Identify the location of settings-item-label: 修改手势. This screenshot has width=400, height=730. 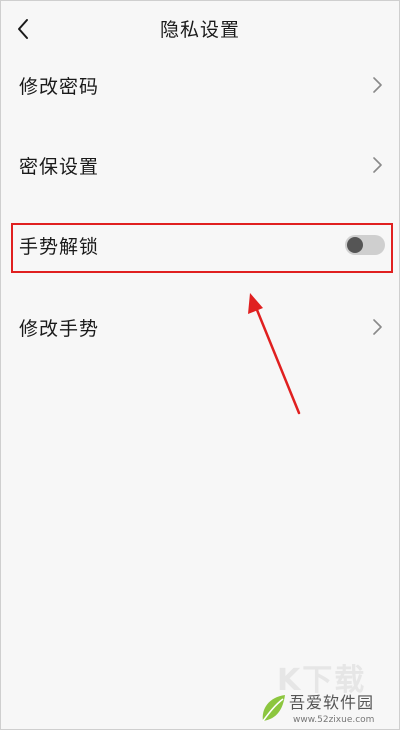
(59, 328).